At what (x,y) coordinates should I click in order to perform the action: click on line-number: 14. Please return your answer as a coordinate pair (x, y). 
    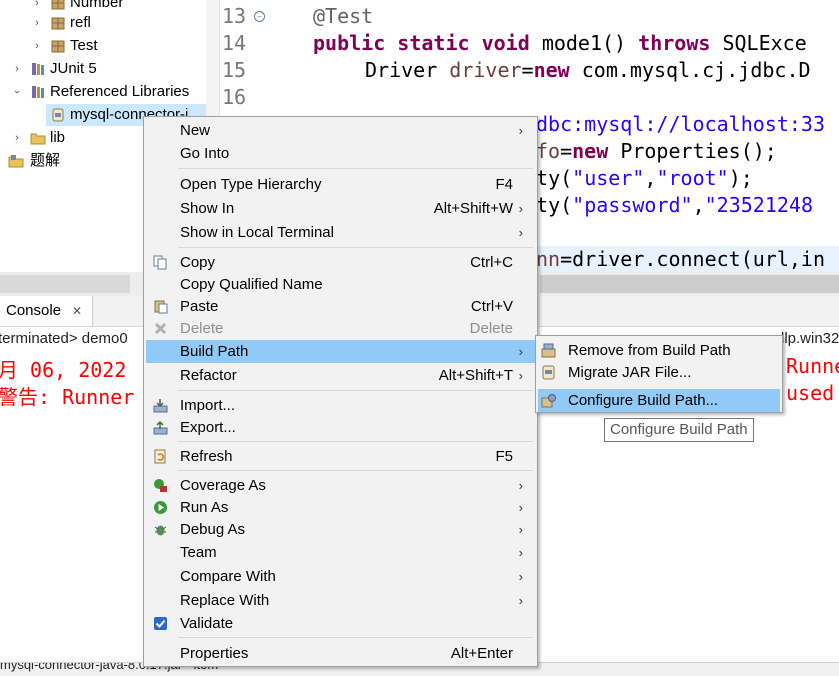
    Looking at the image, I should click on (234, 43).